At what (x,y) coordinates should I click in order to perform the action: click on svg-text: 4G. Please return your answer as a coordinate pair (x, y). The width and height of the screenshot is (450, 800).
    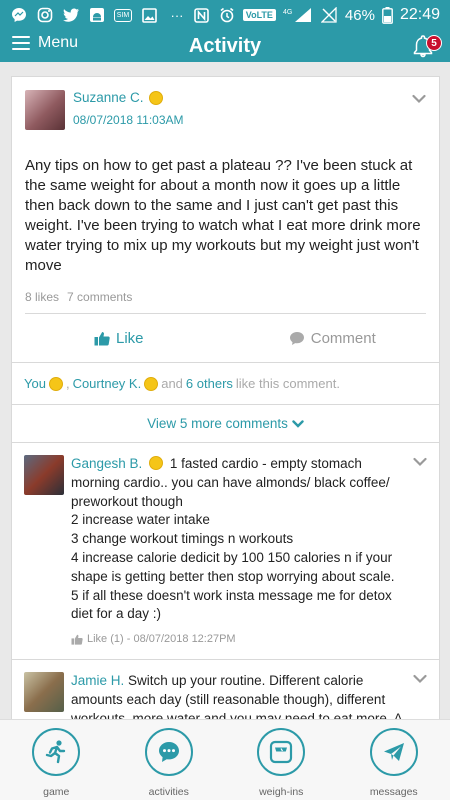
    Looking at the image, I should click on (287, 12).